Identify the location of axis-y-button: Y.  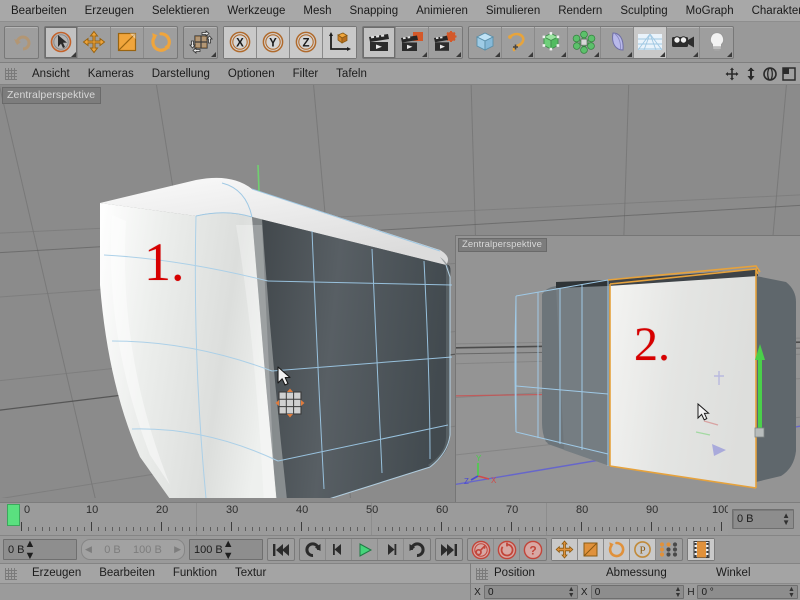
(273, 42).